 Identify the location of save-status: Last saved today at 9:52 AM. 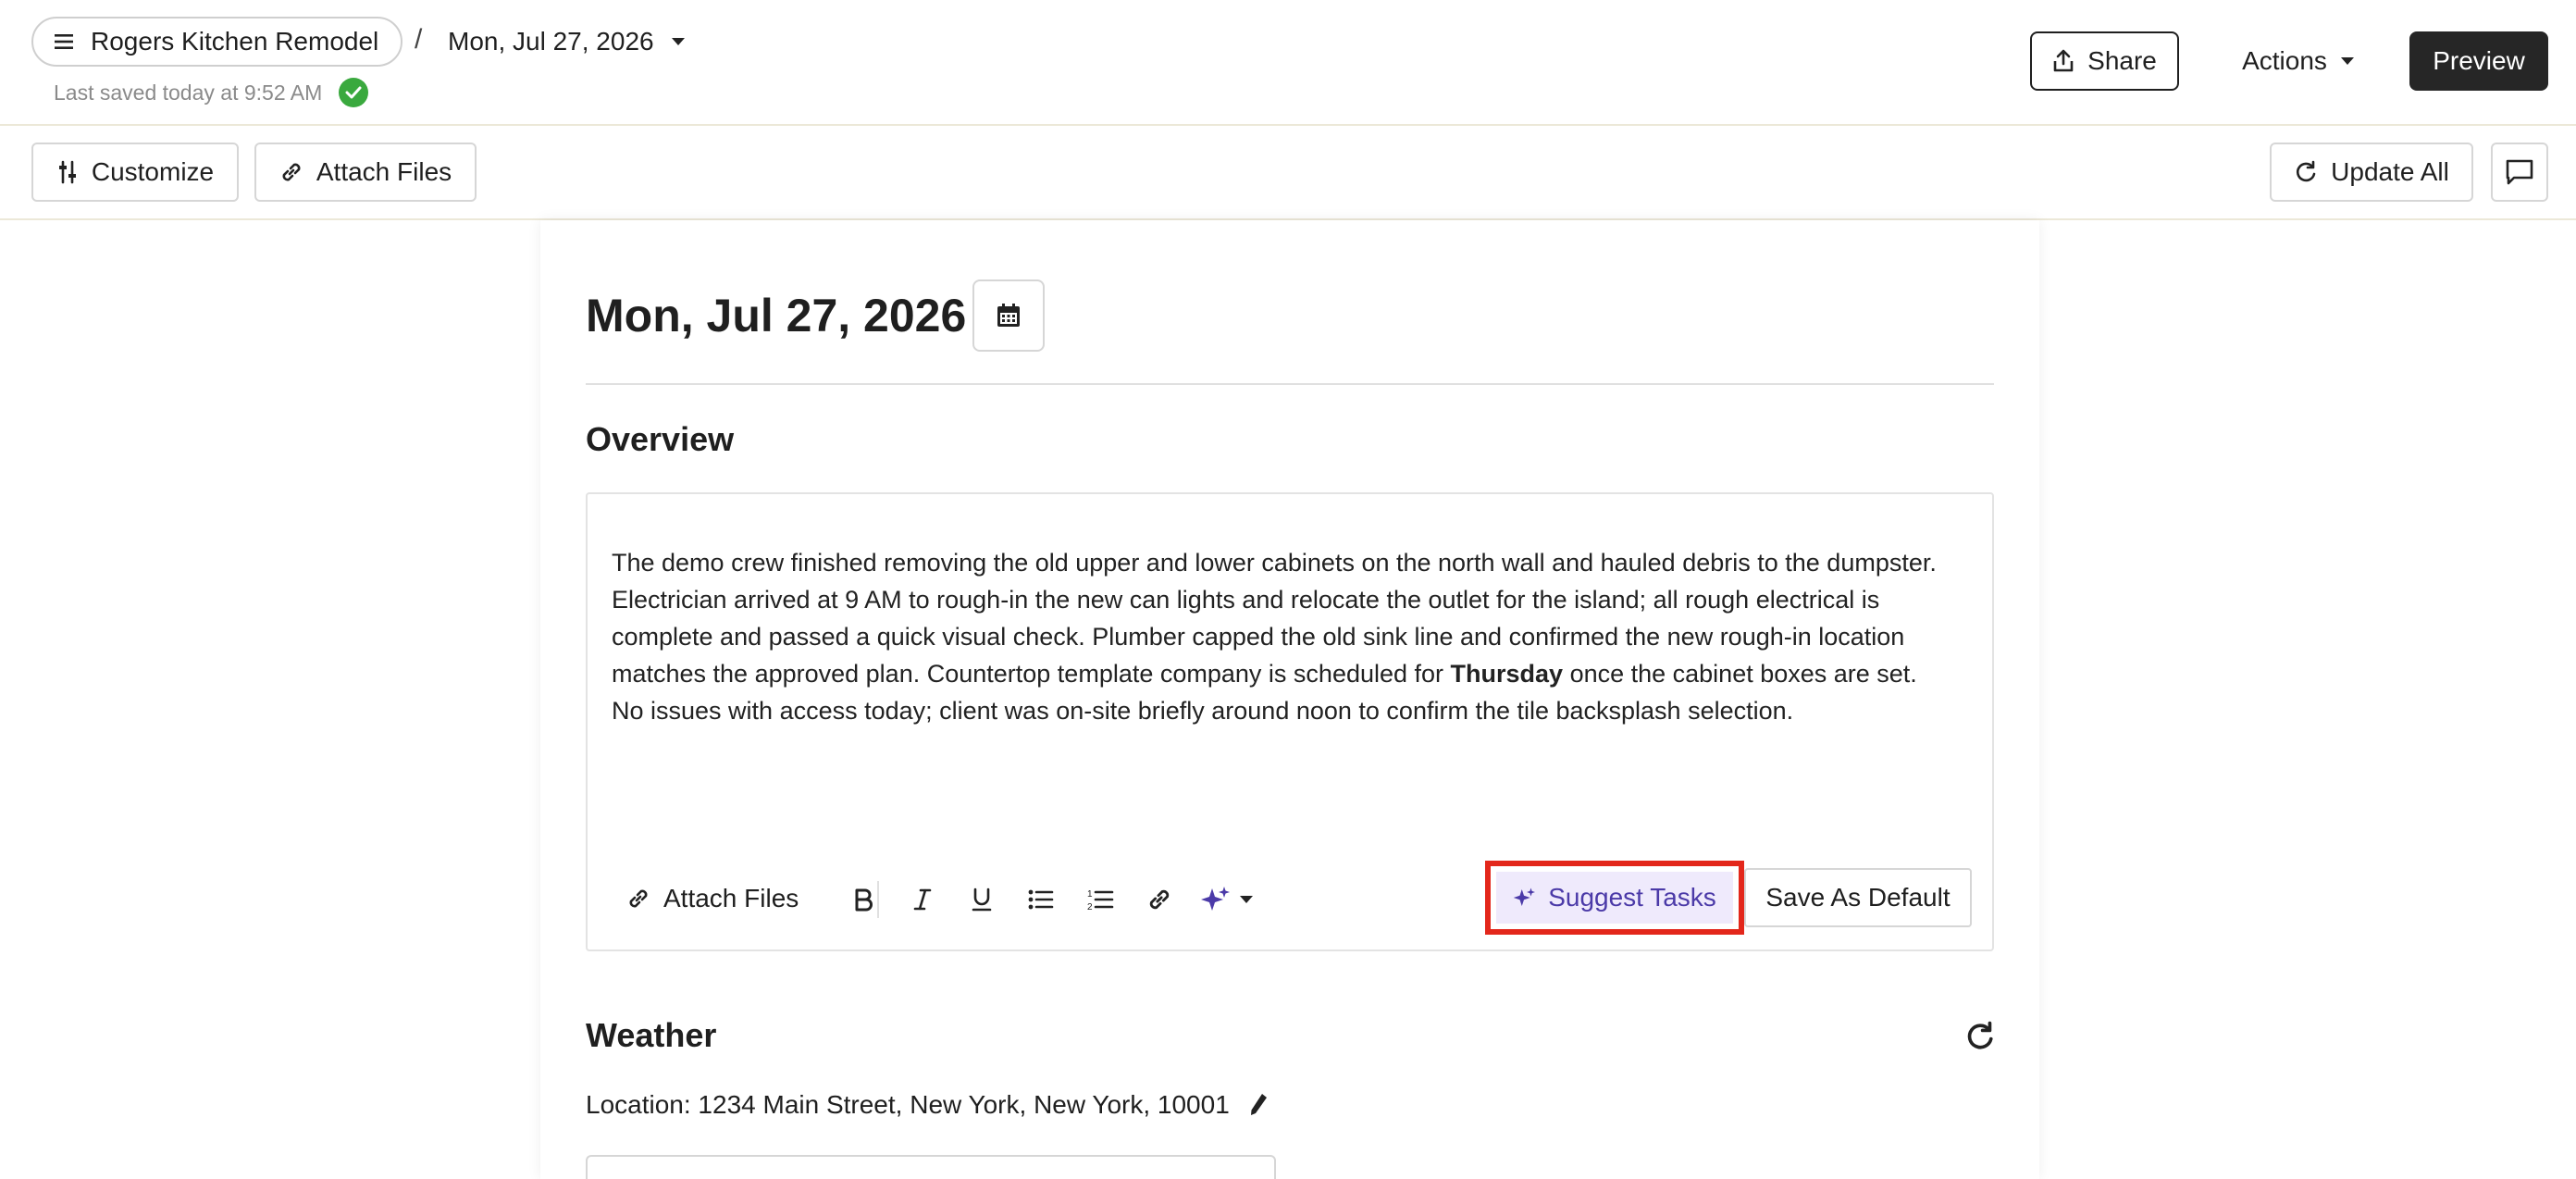
(211, 92).